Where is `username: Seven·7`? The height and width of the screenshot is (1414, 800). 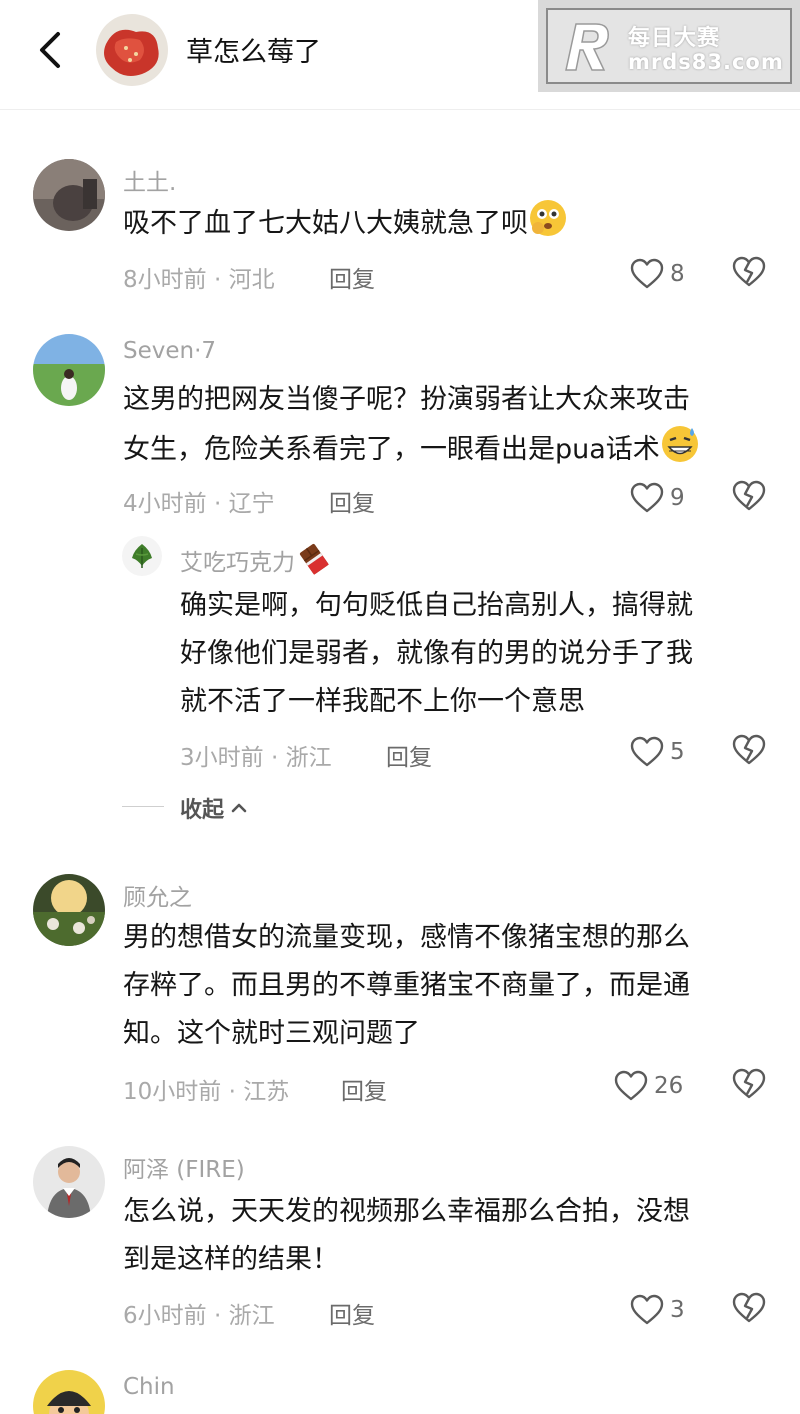
username: Seven·7 is located at coordinates (169, 351).